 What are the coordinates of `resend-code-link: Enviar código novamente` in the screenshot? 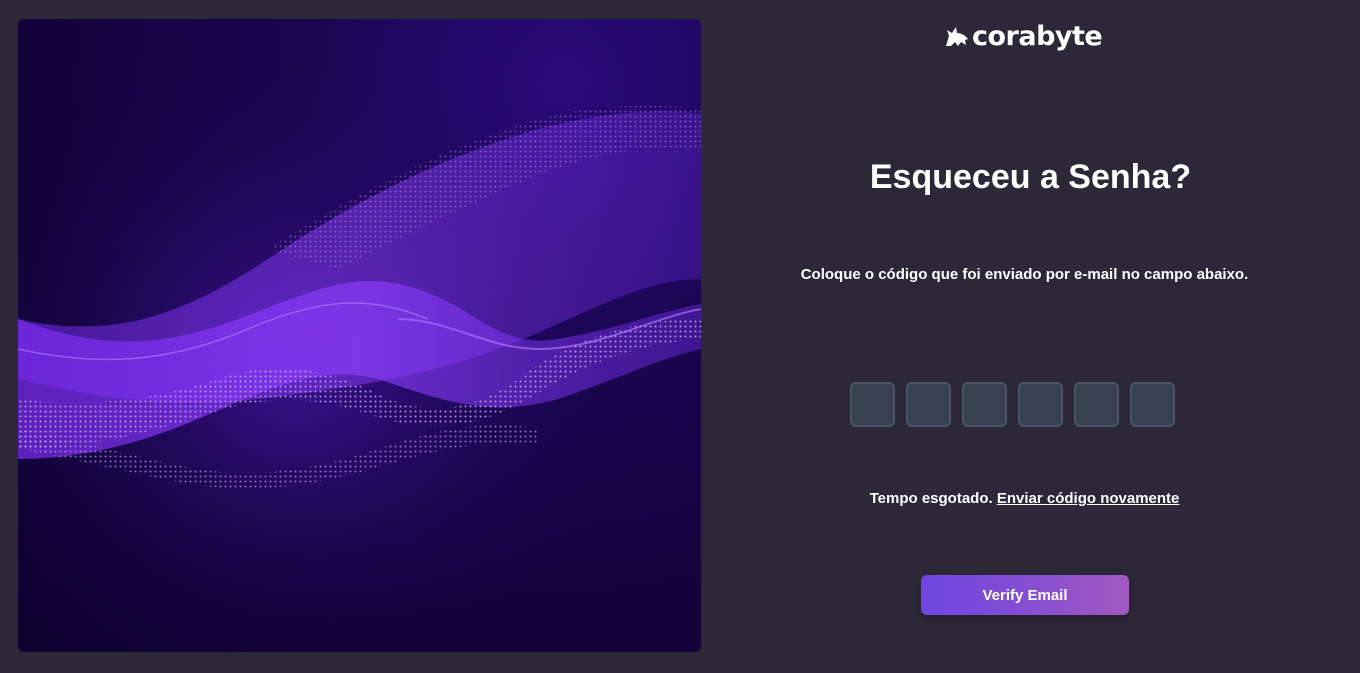 It's located at (1088, 498).